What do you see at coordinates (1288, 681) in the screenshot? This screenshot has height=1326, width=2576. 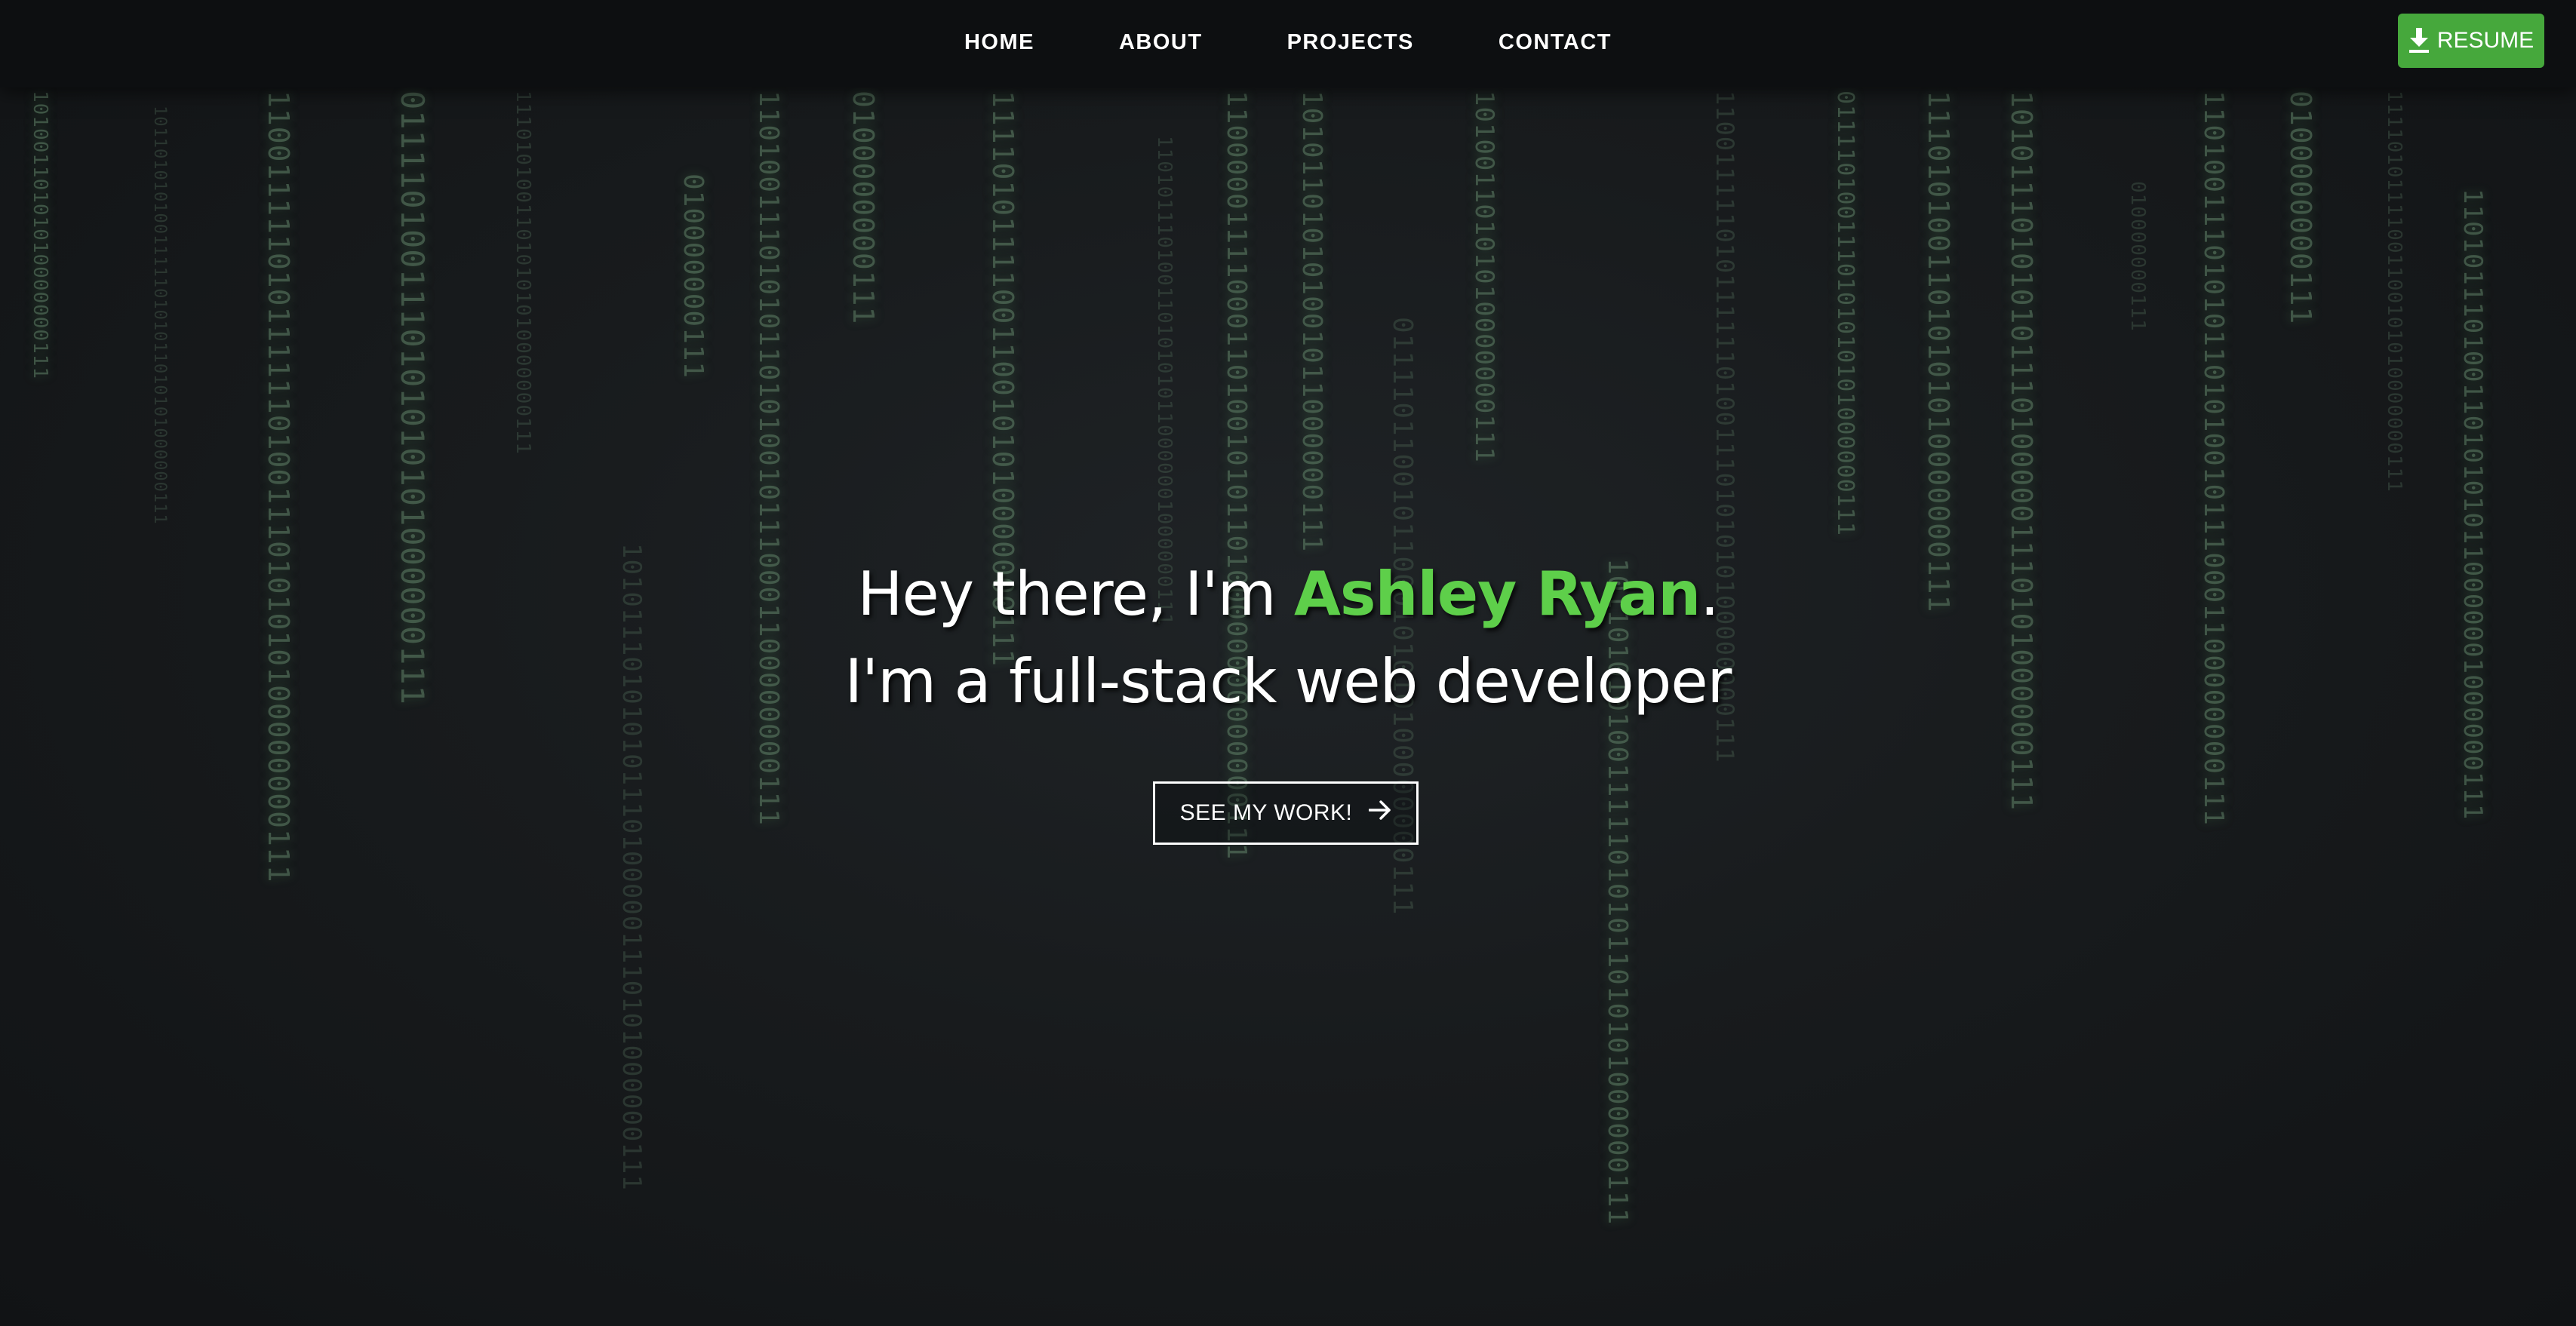 I see `hero-subtitle: I'm a full-stack web developer` at bounding box center [1288, 681].